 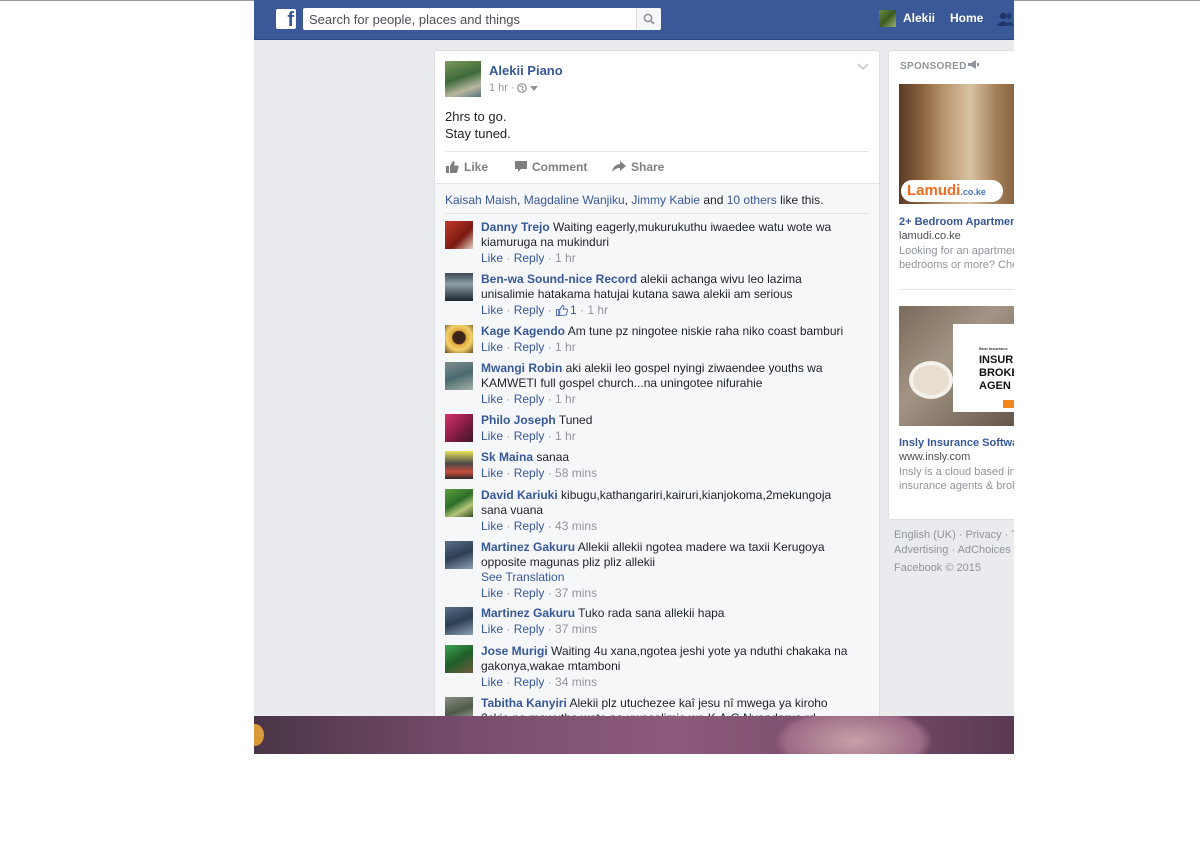 I want to click on comment-time: 58 mins, so click(x=576, y=473).